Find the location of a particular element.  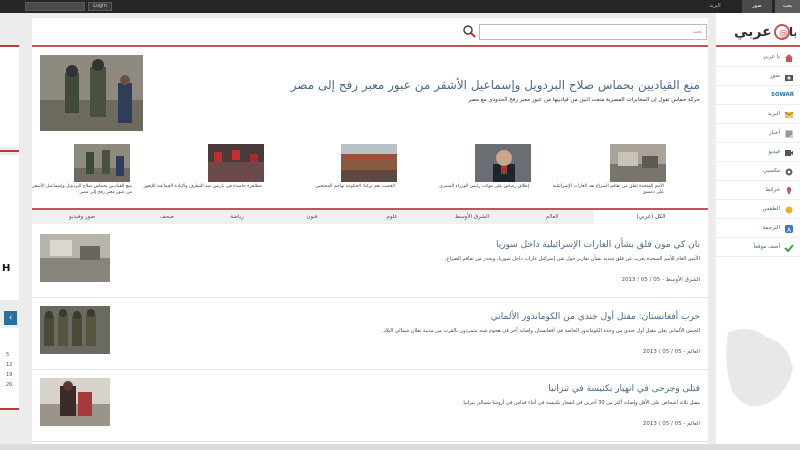

tab-sports: رياضة is located at coordinates (237, 217).